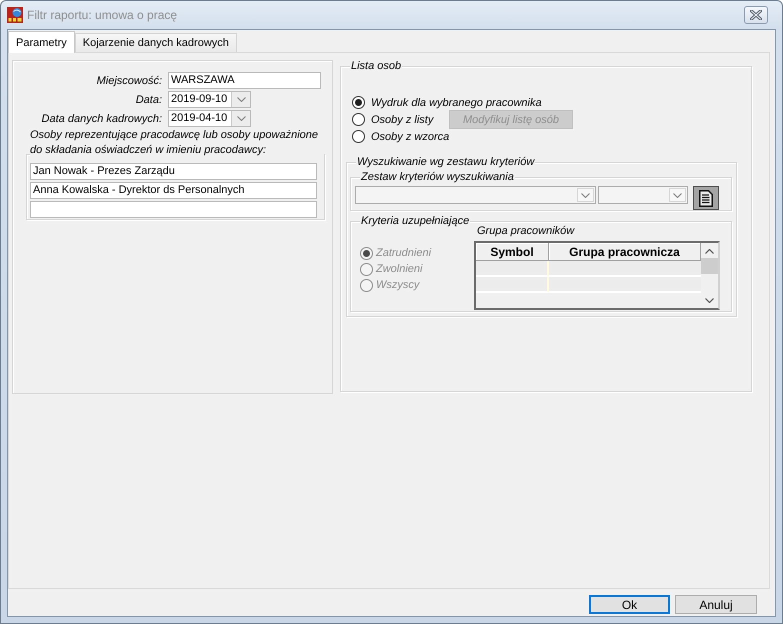 This screenshot has height=624, width=783. I want to click on date-field: 2019-09-10, so click(209, 99).